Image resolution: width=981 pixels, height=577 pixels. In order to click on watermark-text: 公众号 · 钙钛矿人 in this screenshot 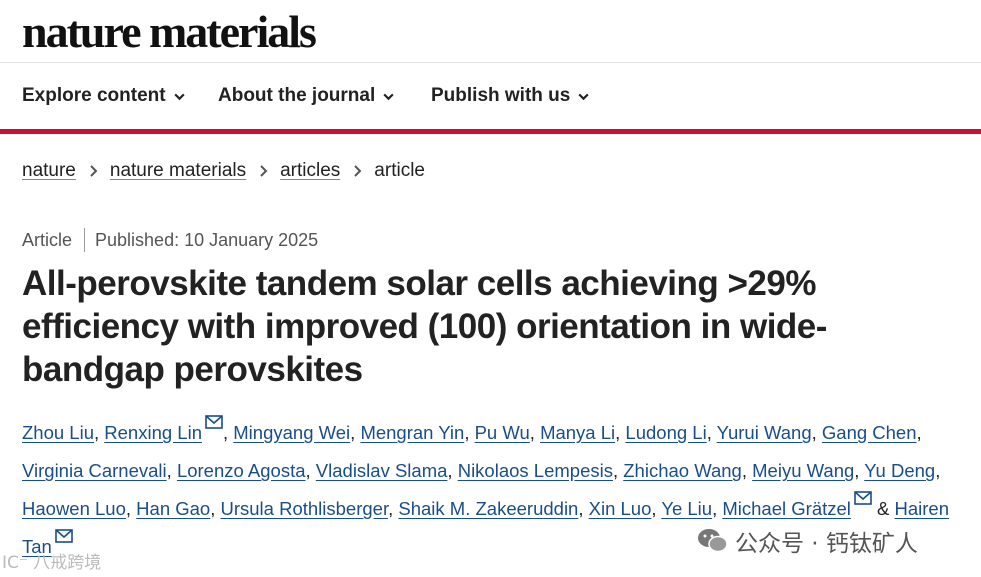, I will do `click(826, 544)`.